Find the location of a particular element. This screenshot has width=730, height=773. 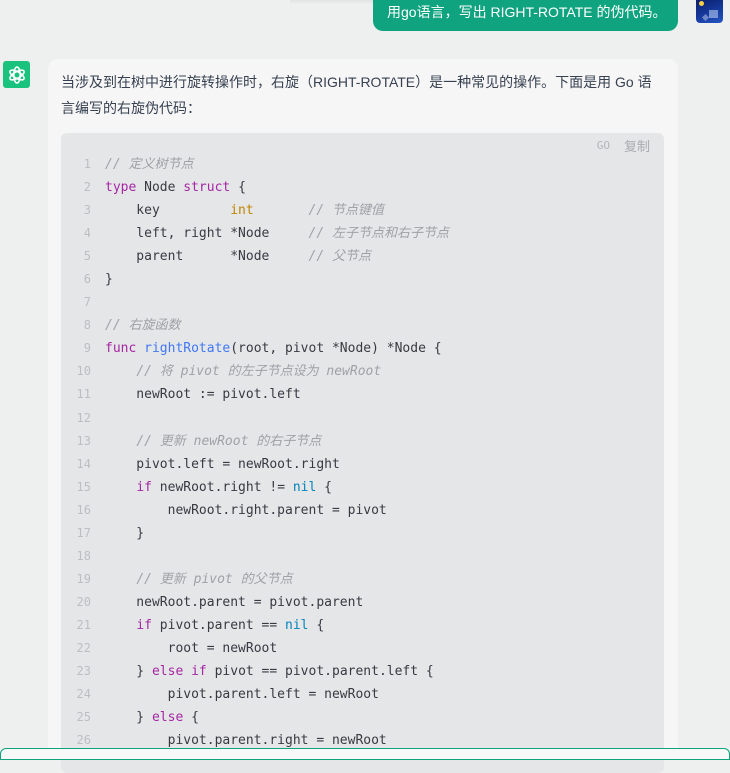

code-line: 19 // 更新 pivot 的父节点 is located at coordinates (255, 579).